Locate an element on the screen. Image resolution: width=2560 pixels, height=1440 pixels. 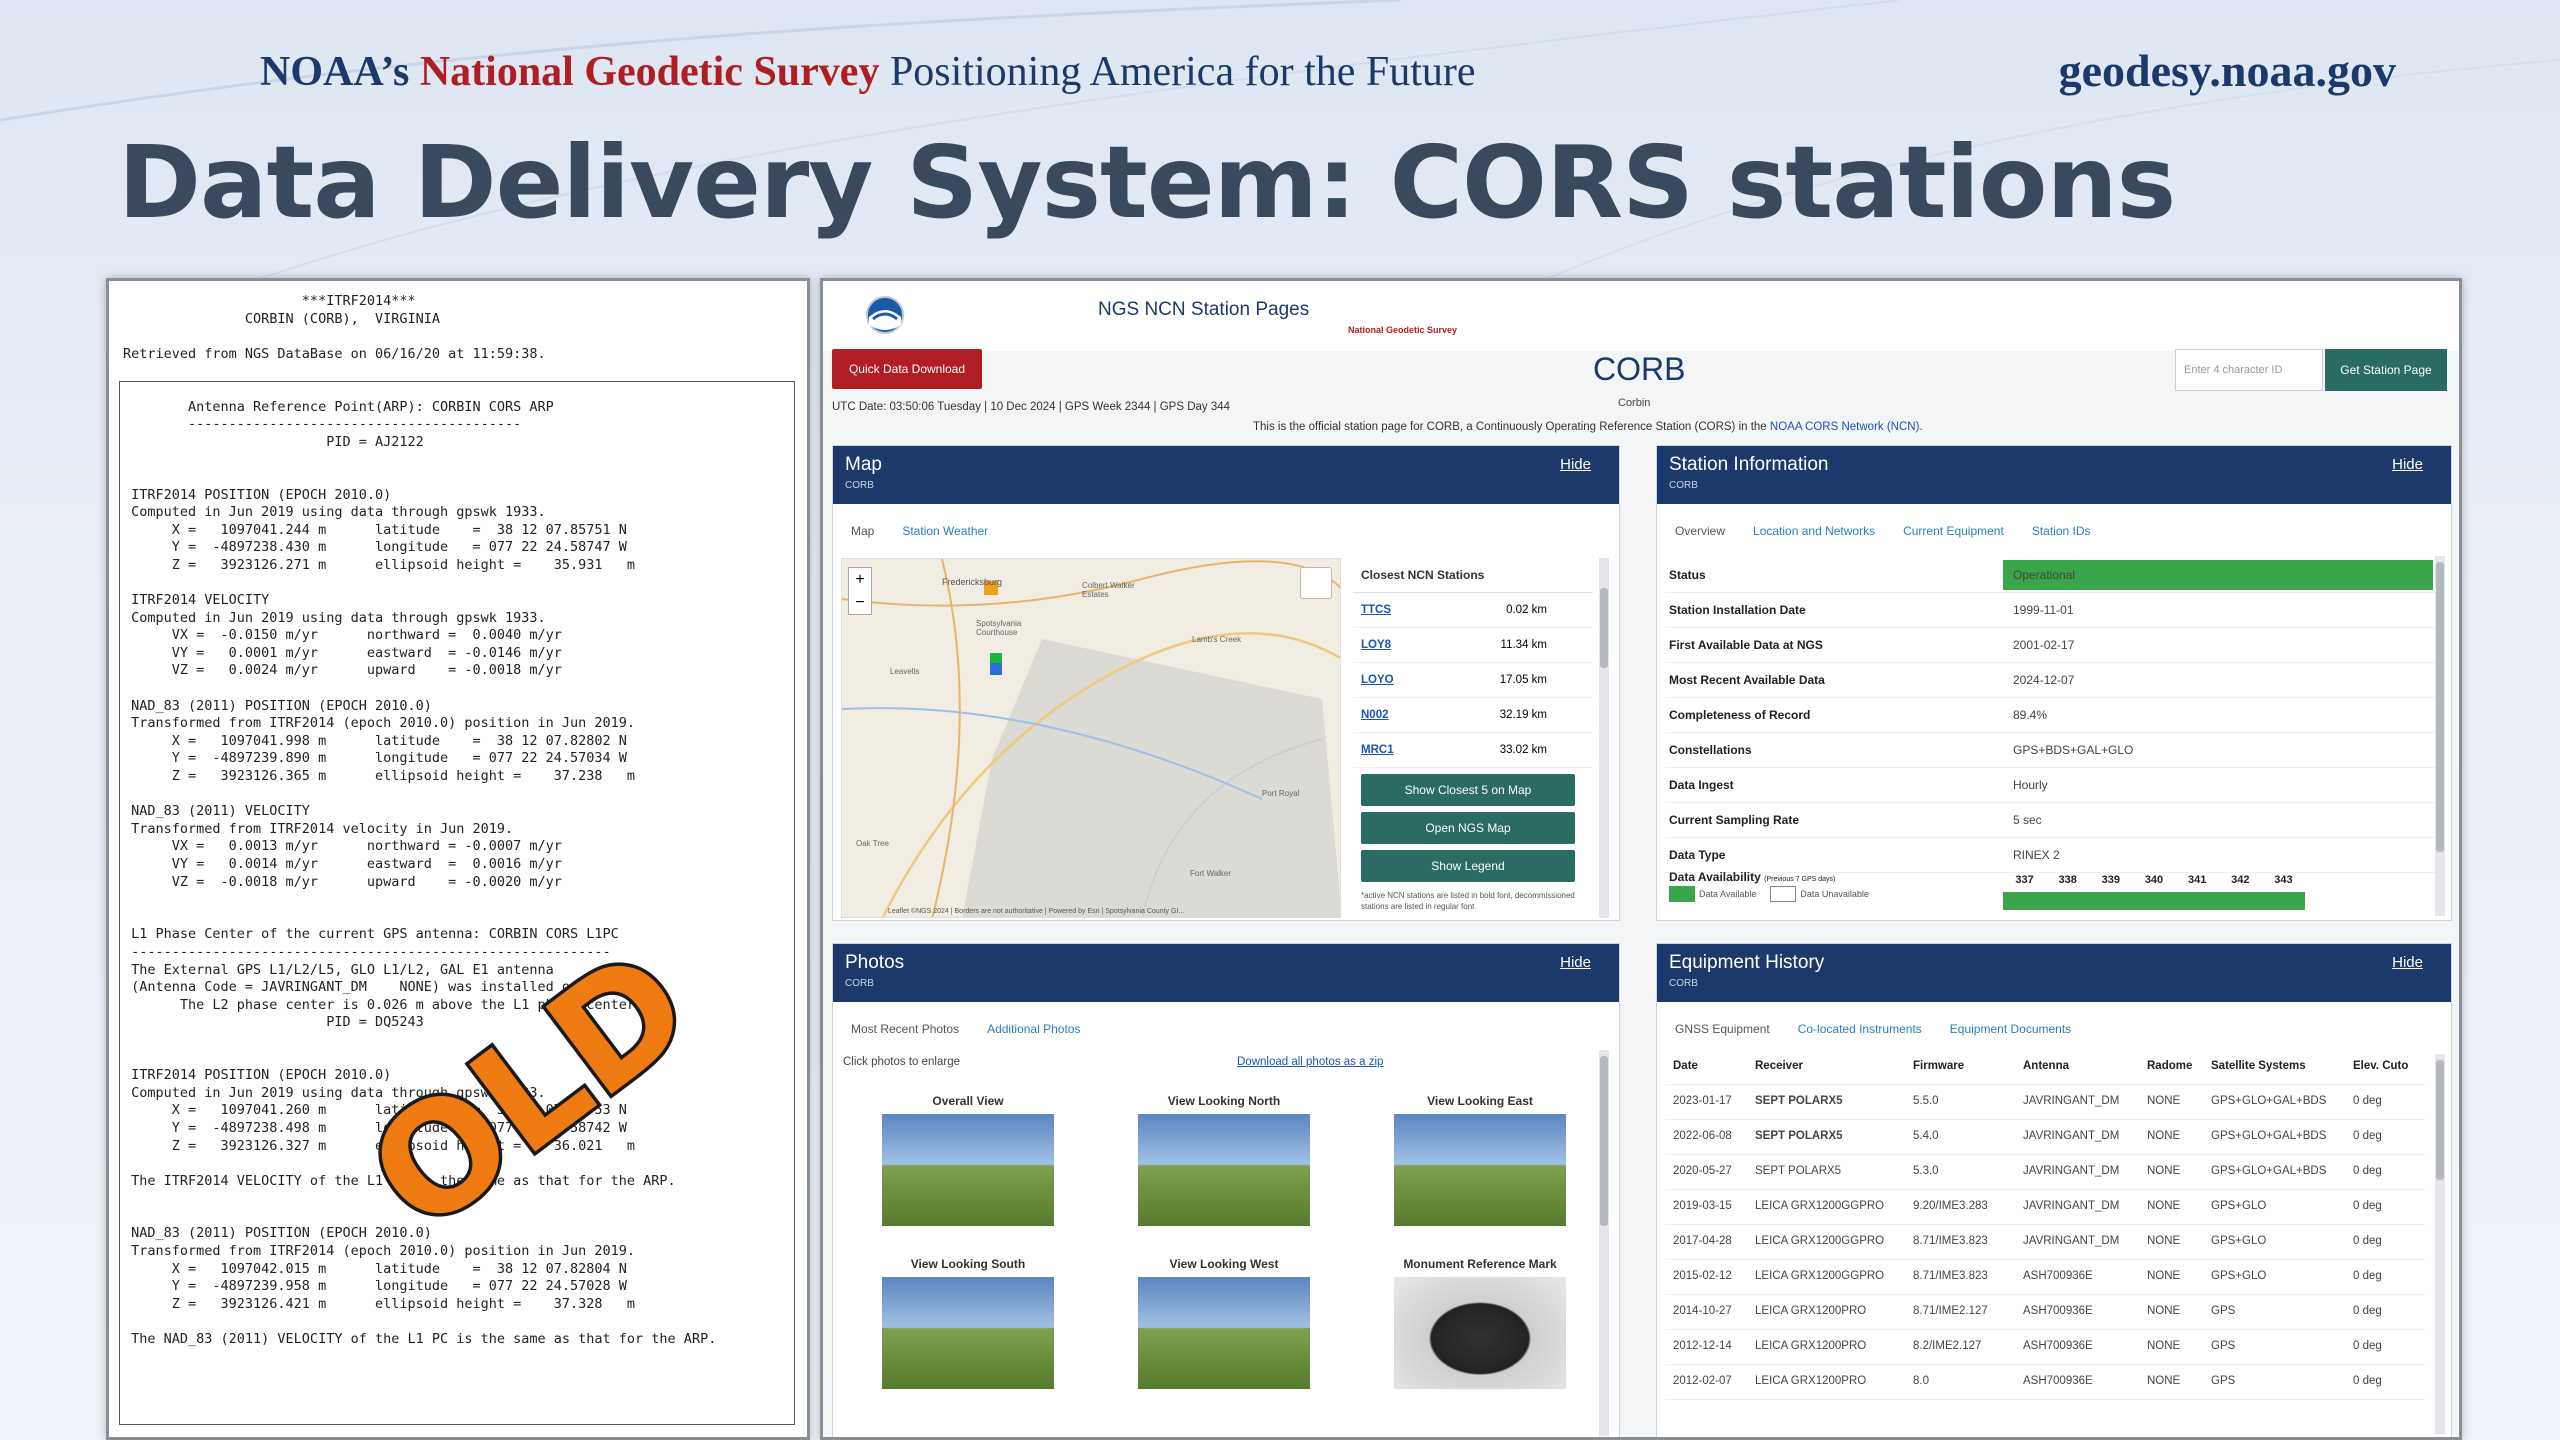
photo-tile: View Looking South is located at coordinates (968, 1323).